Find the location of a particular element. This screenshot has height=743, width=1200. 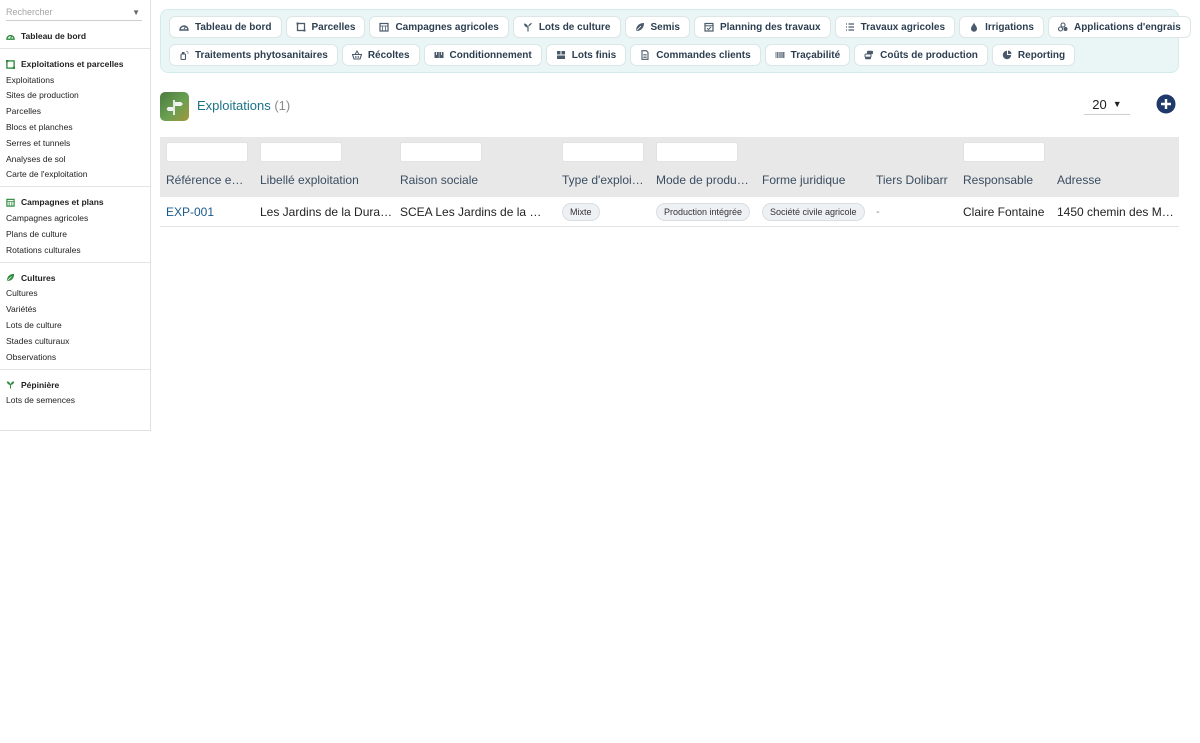

column-reference: Référence exploitation is located at coordinates (207, 167).